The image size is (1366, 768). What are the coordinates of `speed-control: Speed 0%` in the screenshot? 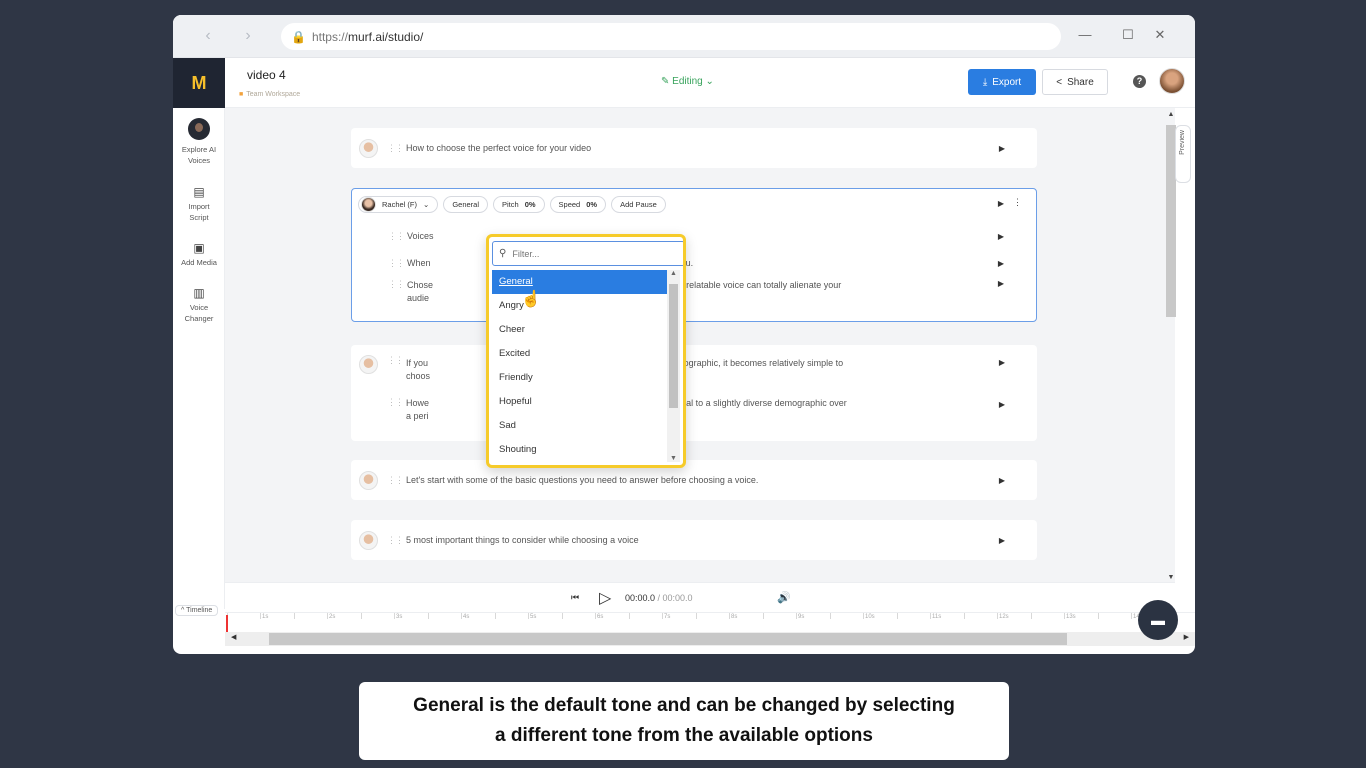 It's located at (578, 204).